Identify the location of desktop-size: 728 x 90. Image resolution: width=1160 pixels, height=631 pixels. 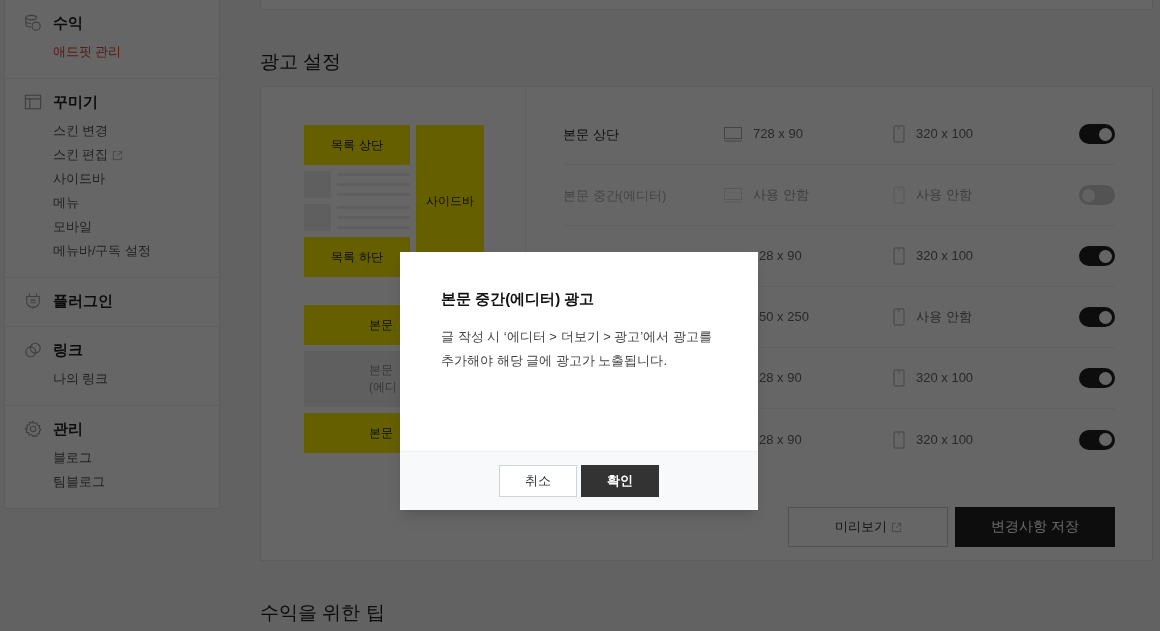
(778, 134).